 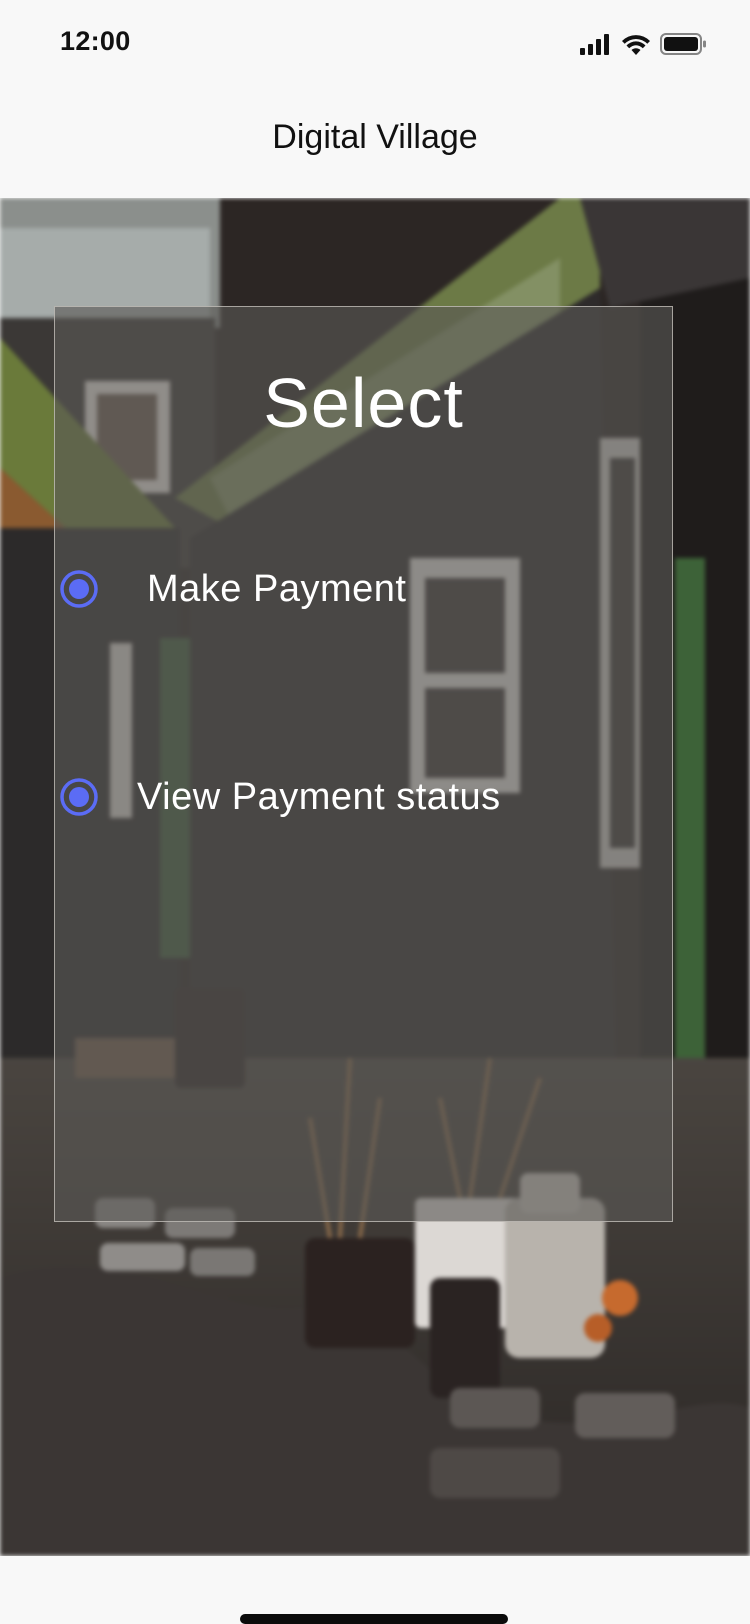 I want to click on home-indicator, so click(x=374, y=1619).